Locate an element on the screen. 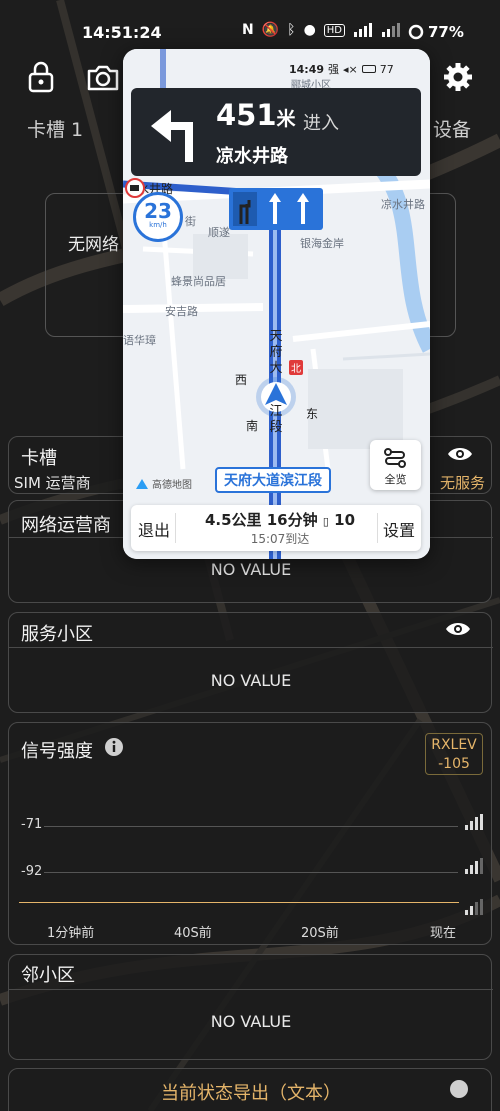 The image size is (500, 1111). neighbor-cells-title: 邻小区 is located at coordinates (48, 975).